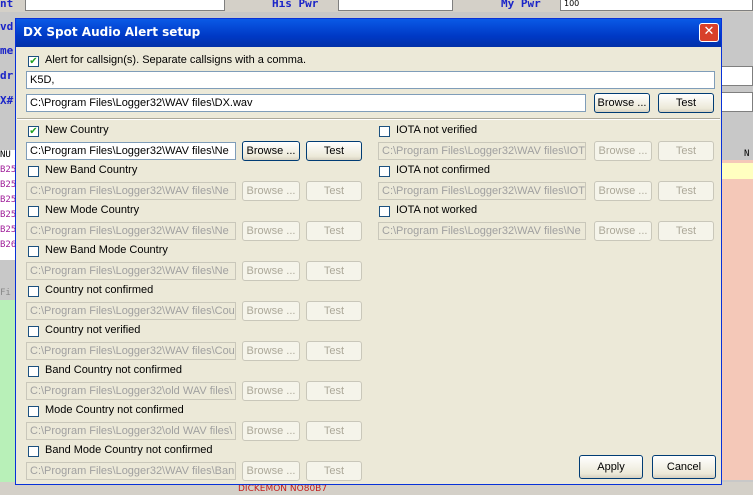 The width and height of the screenshot is (753, 495). What do you see at coordinates (106, 250) in the screenshot?
I see `new-band-mode-country-label: New Band Mode Country` at bounding box center [106, 250].